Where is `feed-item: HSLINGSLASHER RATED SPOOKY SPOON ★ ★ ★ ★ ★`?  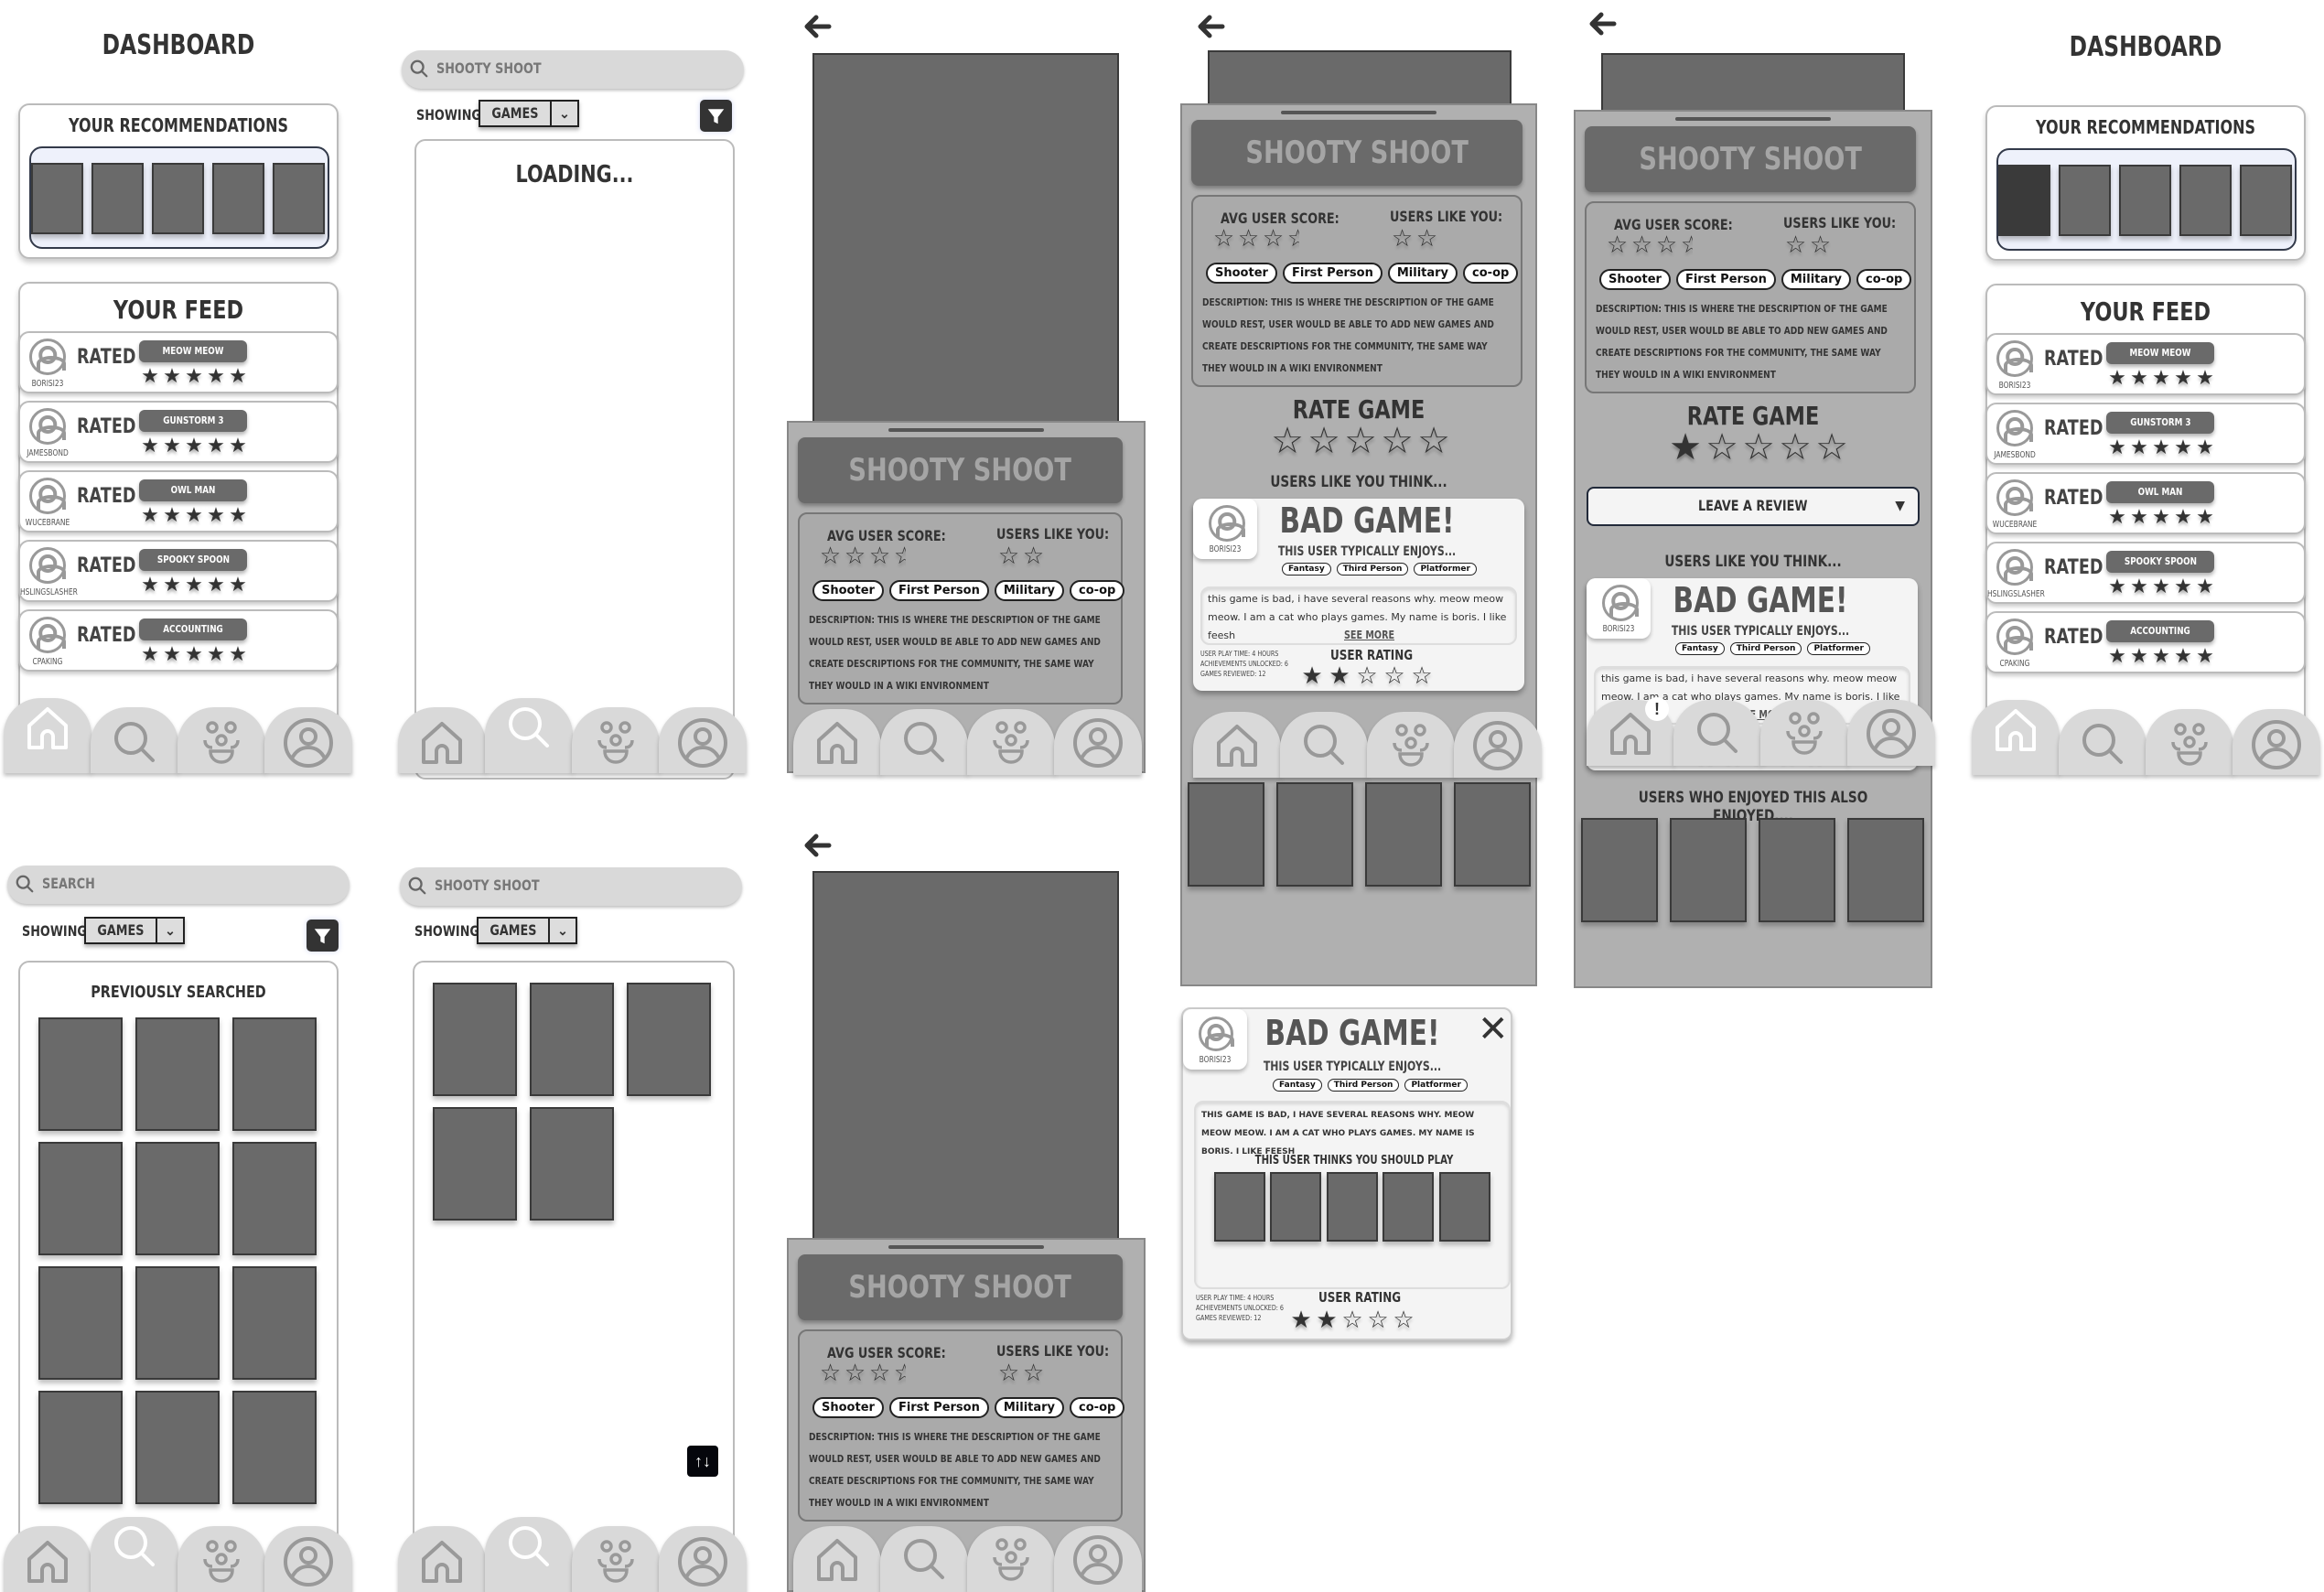 feed-item: HSLINGSLASHER RATED SPOOKY SPOON ★ ★ ★ ★ ★ is located at coordinates (178, 571).